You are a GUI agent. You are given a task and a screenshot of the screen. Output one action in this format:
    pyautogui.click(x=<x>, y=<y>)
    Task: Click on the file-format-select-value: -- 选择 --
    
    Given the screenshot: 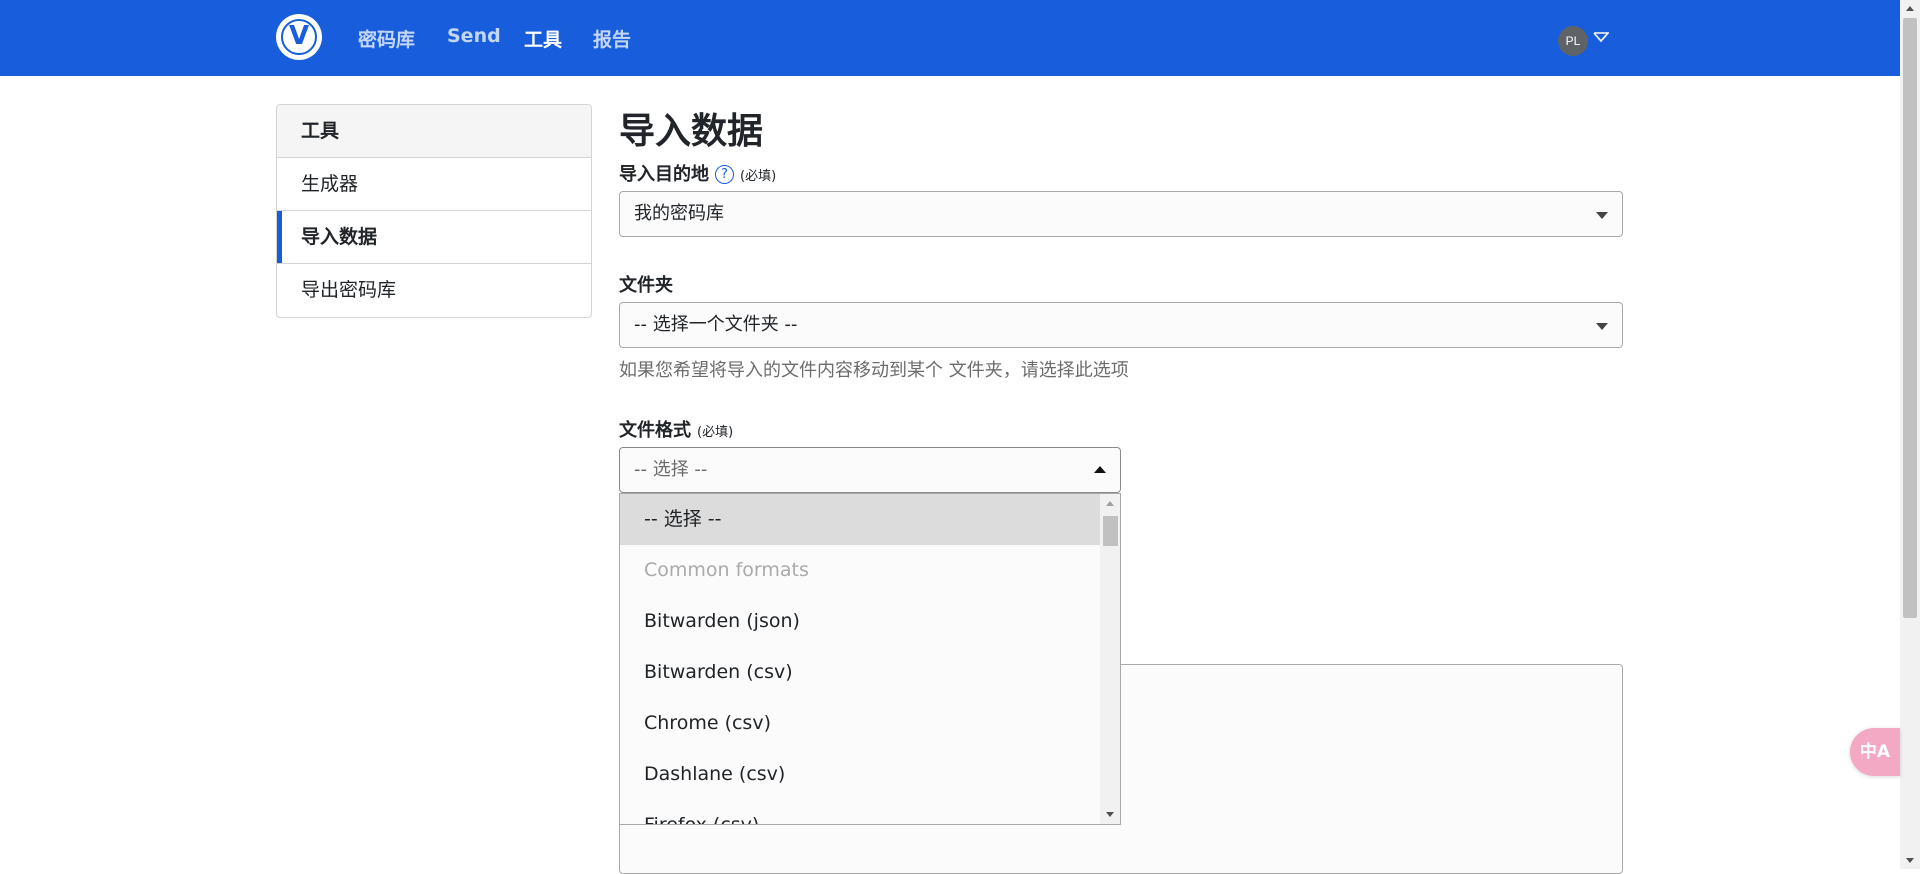 What is the action you would take?
    pyautogui.click(x=671, y=469)
    